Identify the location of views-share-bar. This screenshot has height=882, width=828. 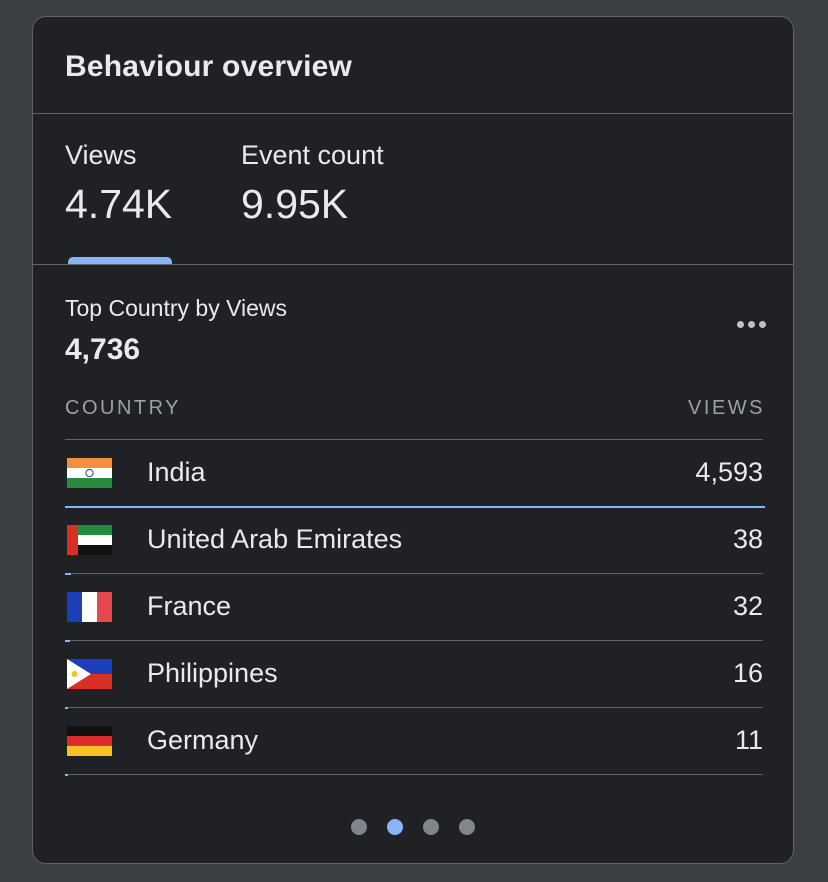
(66, 774).